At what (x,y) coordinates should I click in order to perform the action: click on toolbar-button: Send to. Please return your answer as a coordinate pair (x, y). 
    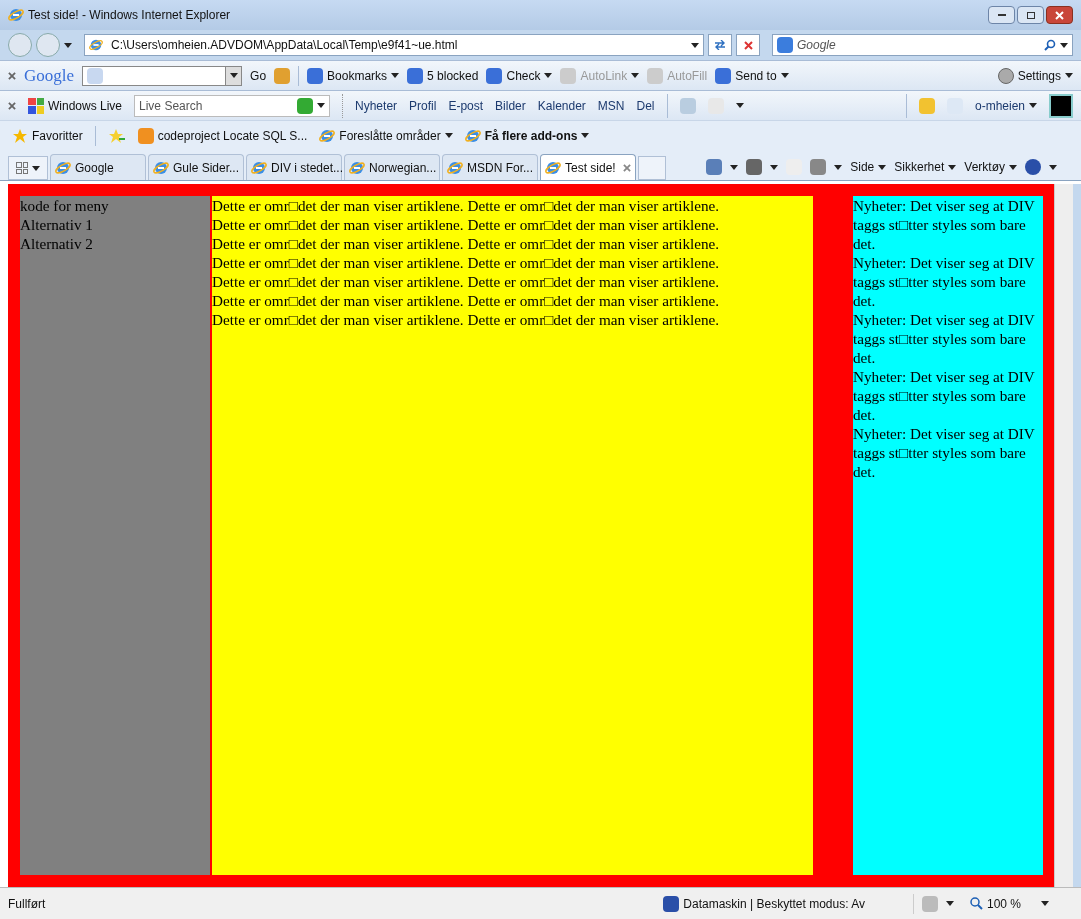
    Looking at the image, I should click on (752, 75).